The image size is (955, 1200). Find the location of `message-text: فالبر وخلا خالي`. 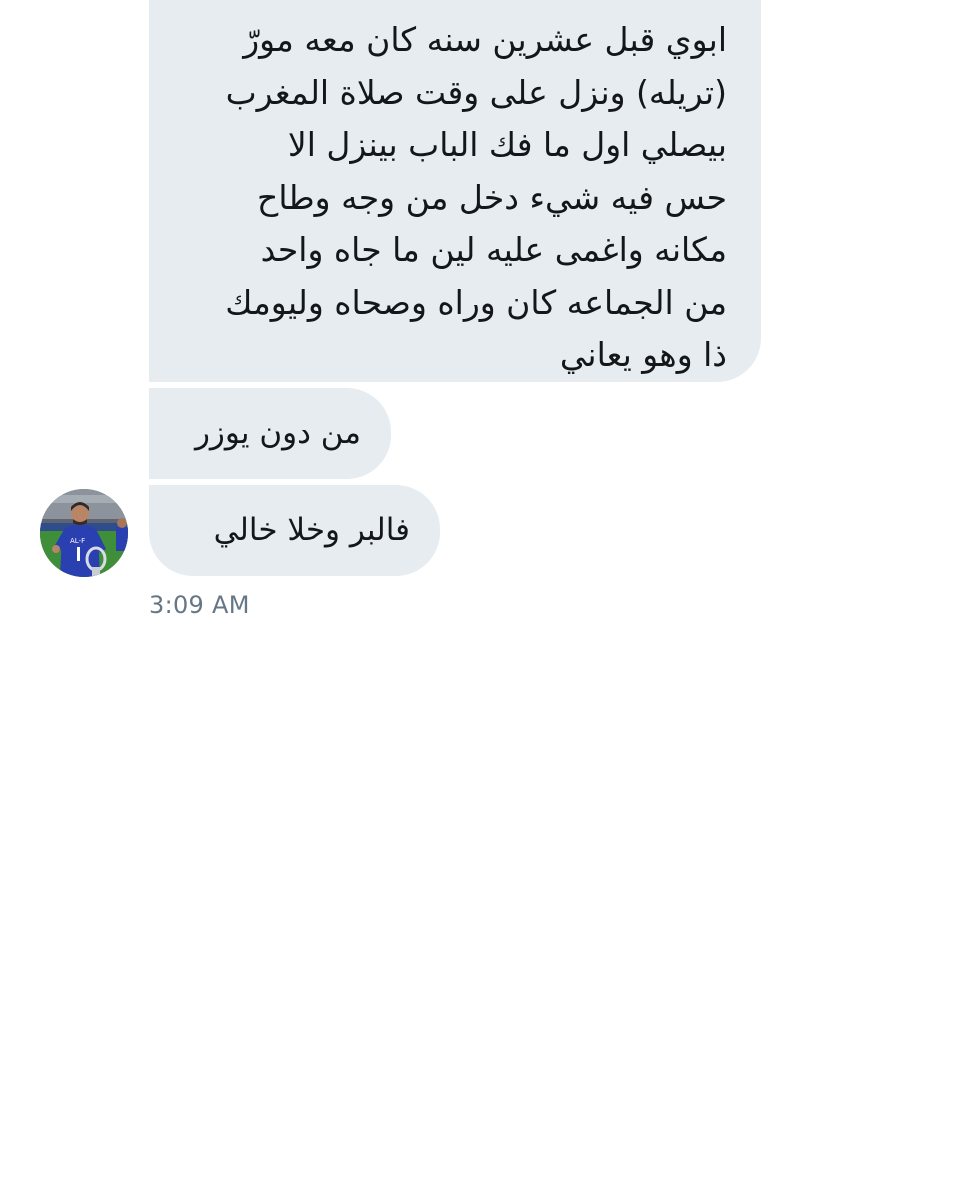

message-text: فالبر وخلا خالي is located at coordinates (311, 530).